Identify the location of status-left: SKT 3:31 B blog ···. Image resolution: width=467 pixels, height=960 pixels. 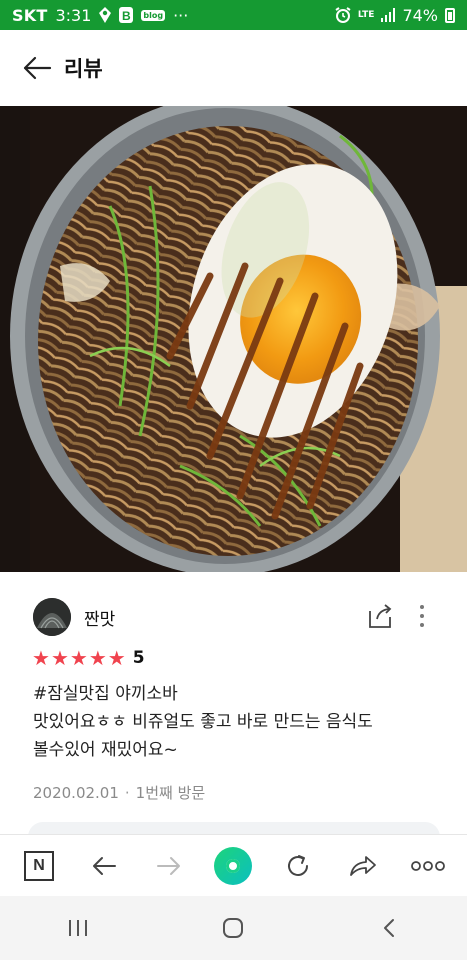
(100, 15).